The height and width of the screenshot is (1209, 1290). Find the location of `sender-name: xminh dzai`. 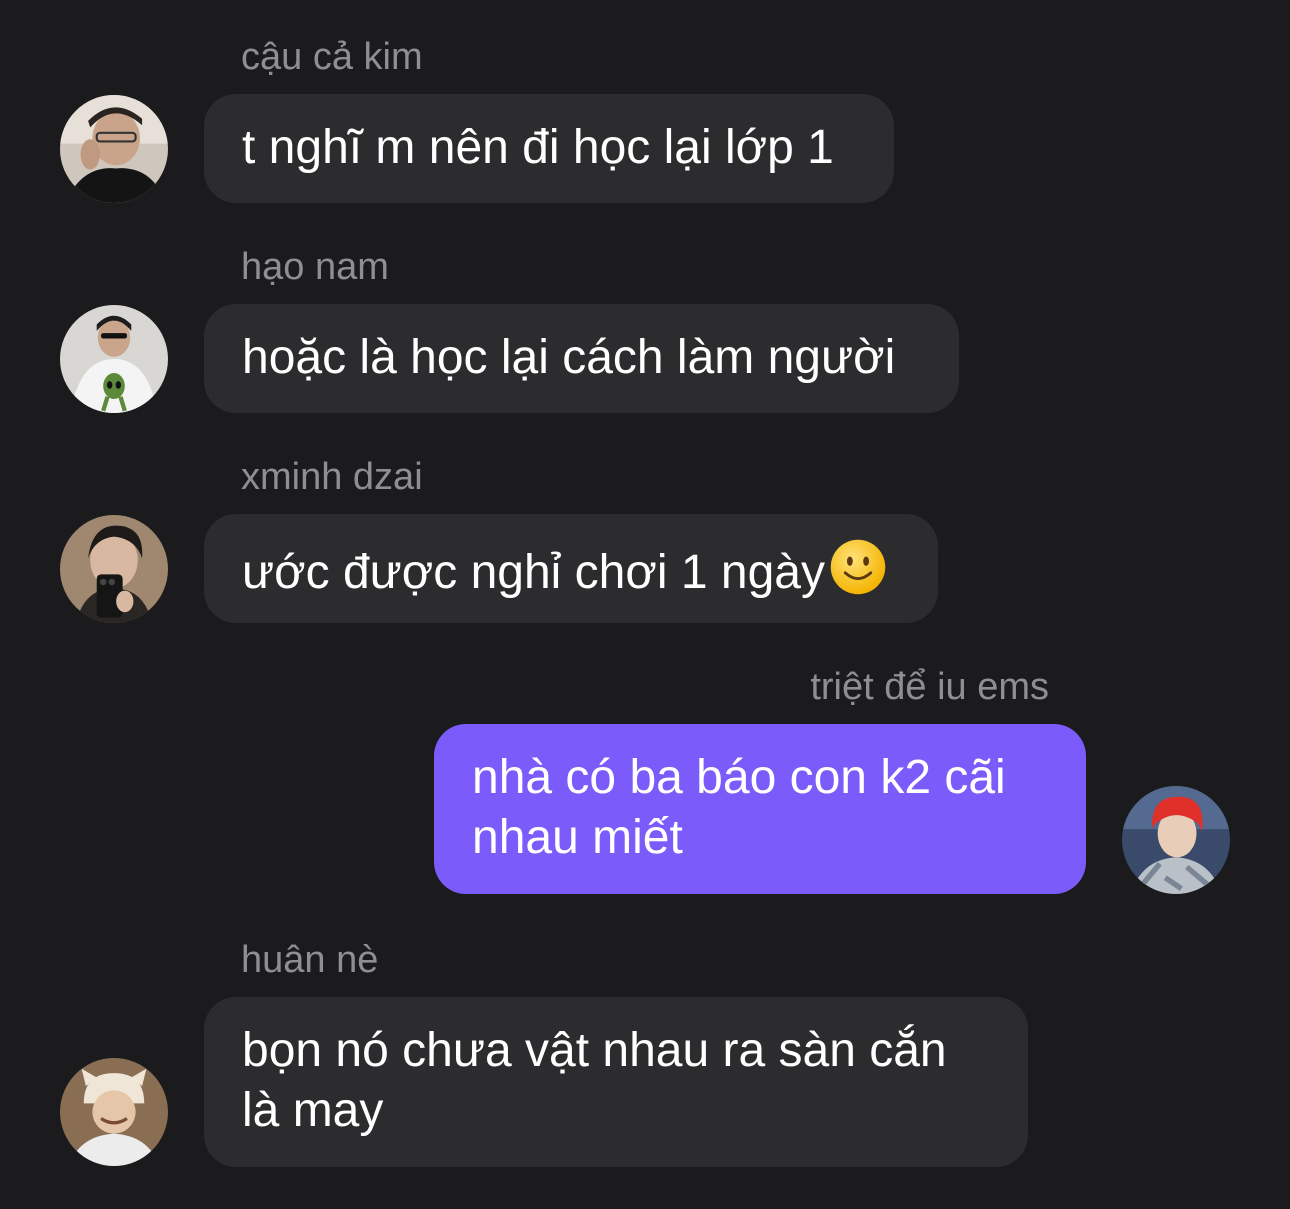

sender-name: xminh dzai is located at coordinates (332, 477).